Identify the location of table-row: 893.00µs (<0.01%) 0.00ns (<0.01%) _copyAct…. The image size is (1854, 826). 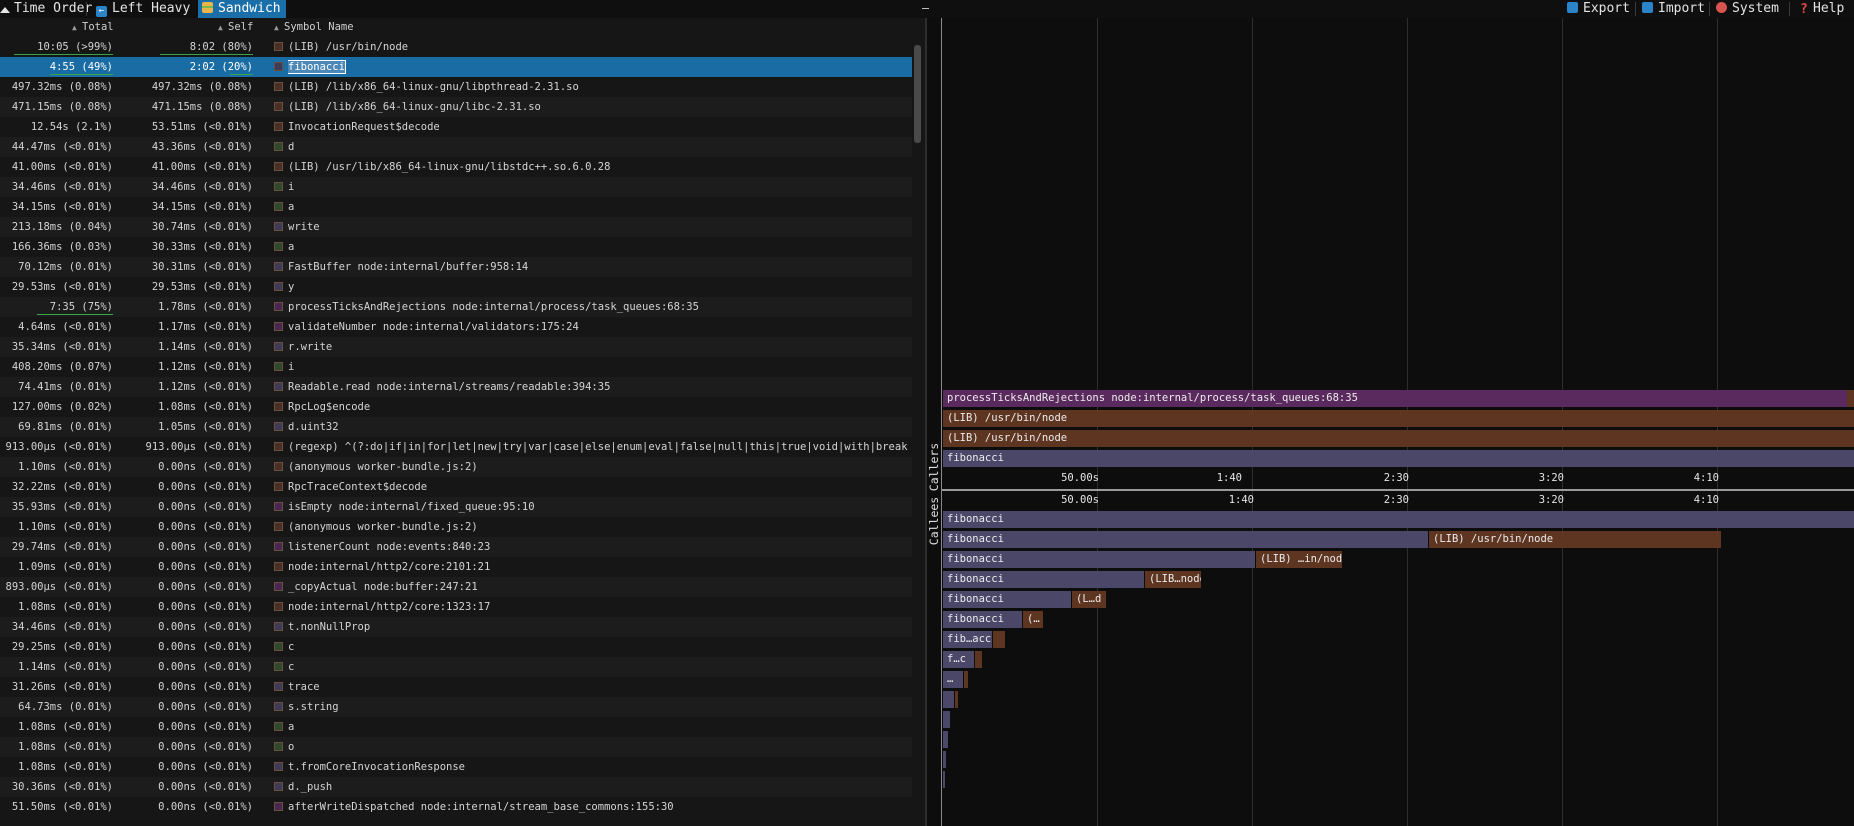
(456, 587).